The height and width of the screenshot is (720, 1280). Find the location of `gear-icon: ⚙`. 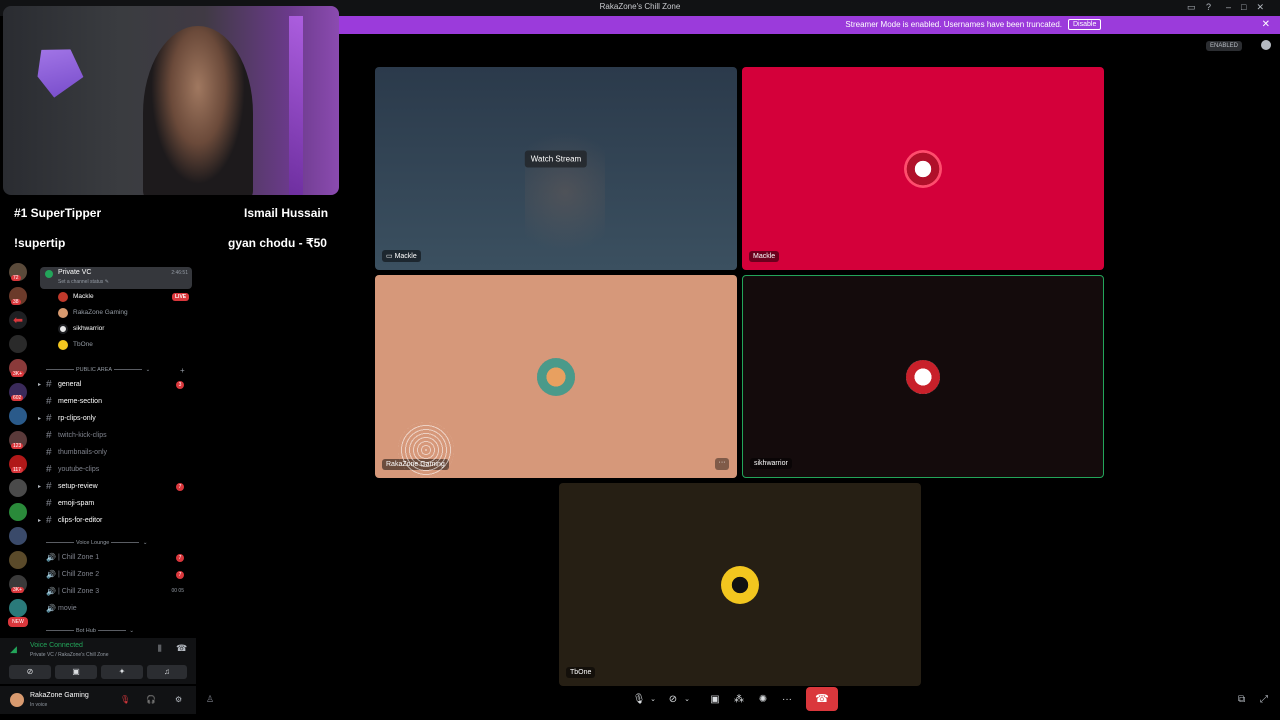

gear-icon: ⚙ is located at coordinates (178, 699).